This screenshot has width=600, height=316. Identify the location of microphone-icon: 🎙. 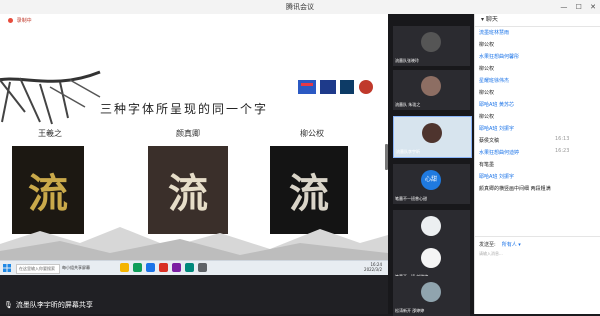
(8, 305).